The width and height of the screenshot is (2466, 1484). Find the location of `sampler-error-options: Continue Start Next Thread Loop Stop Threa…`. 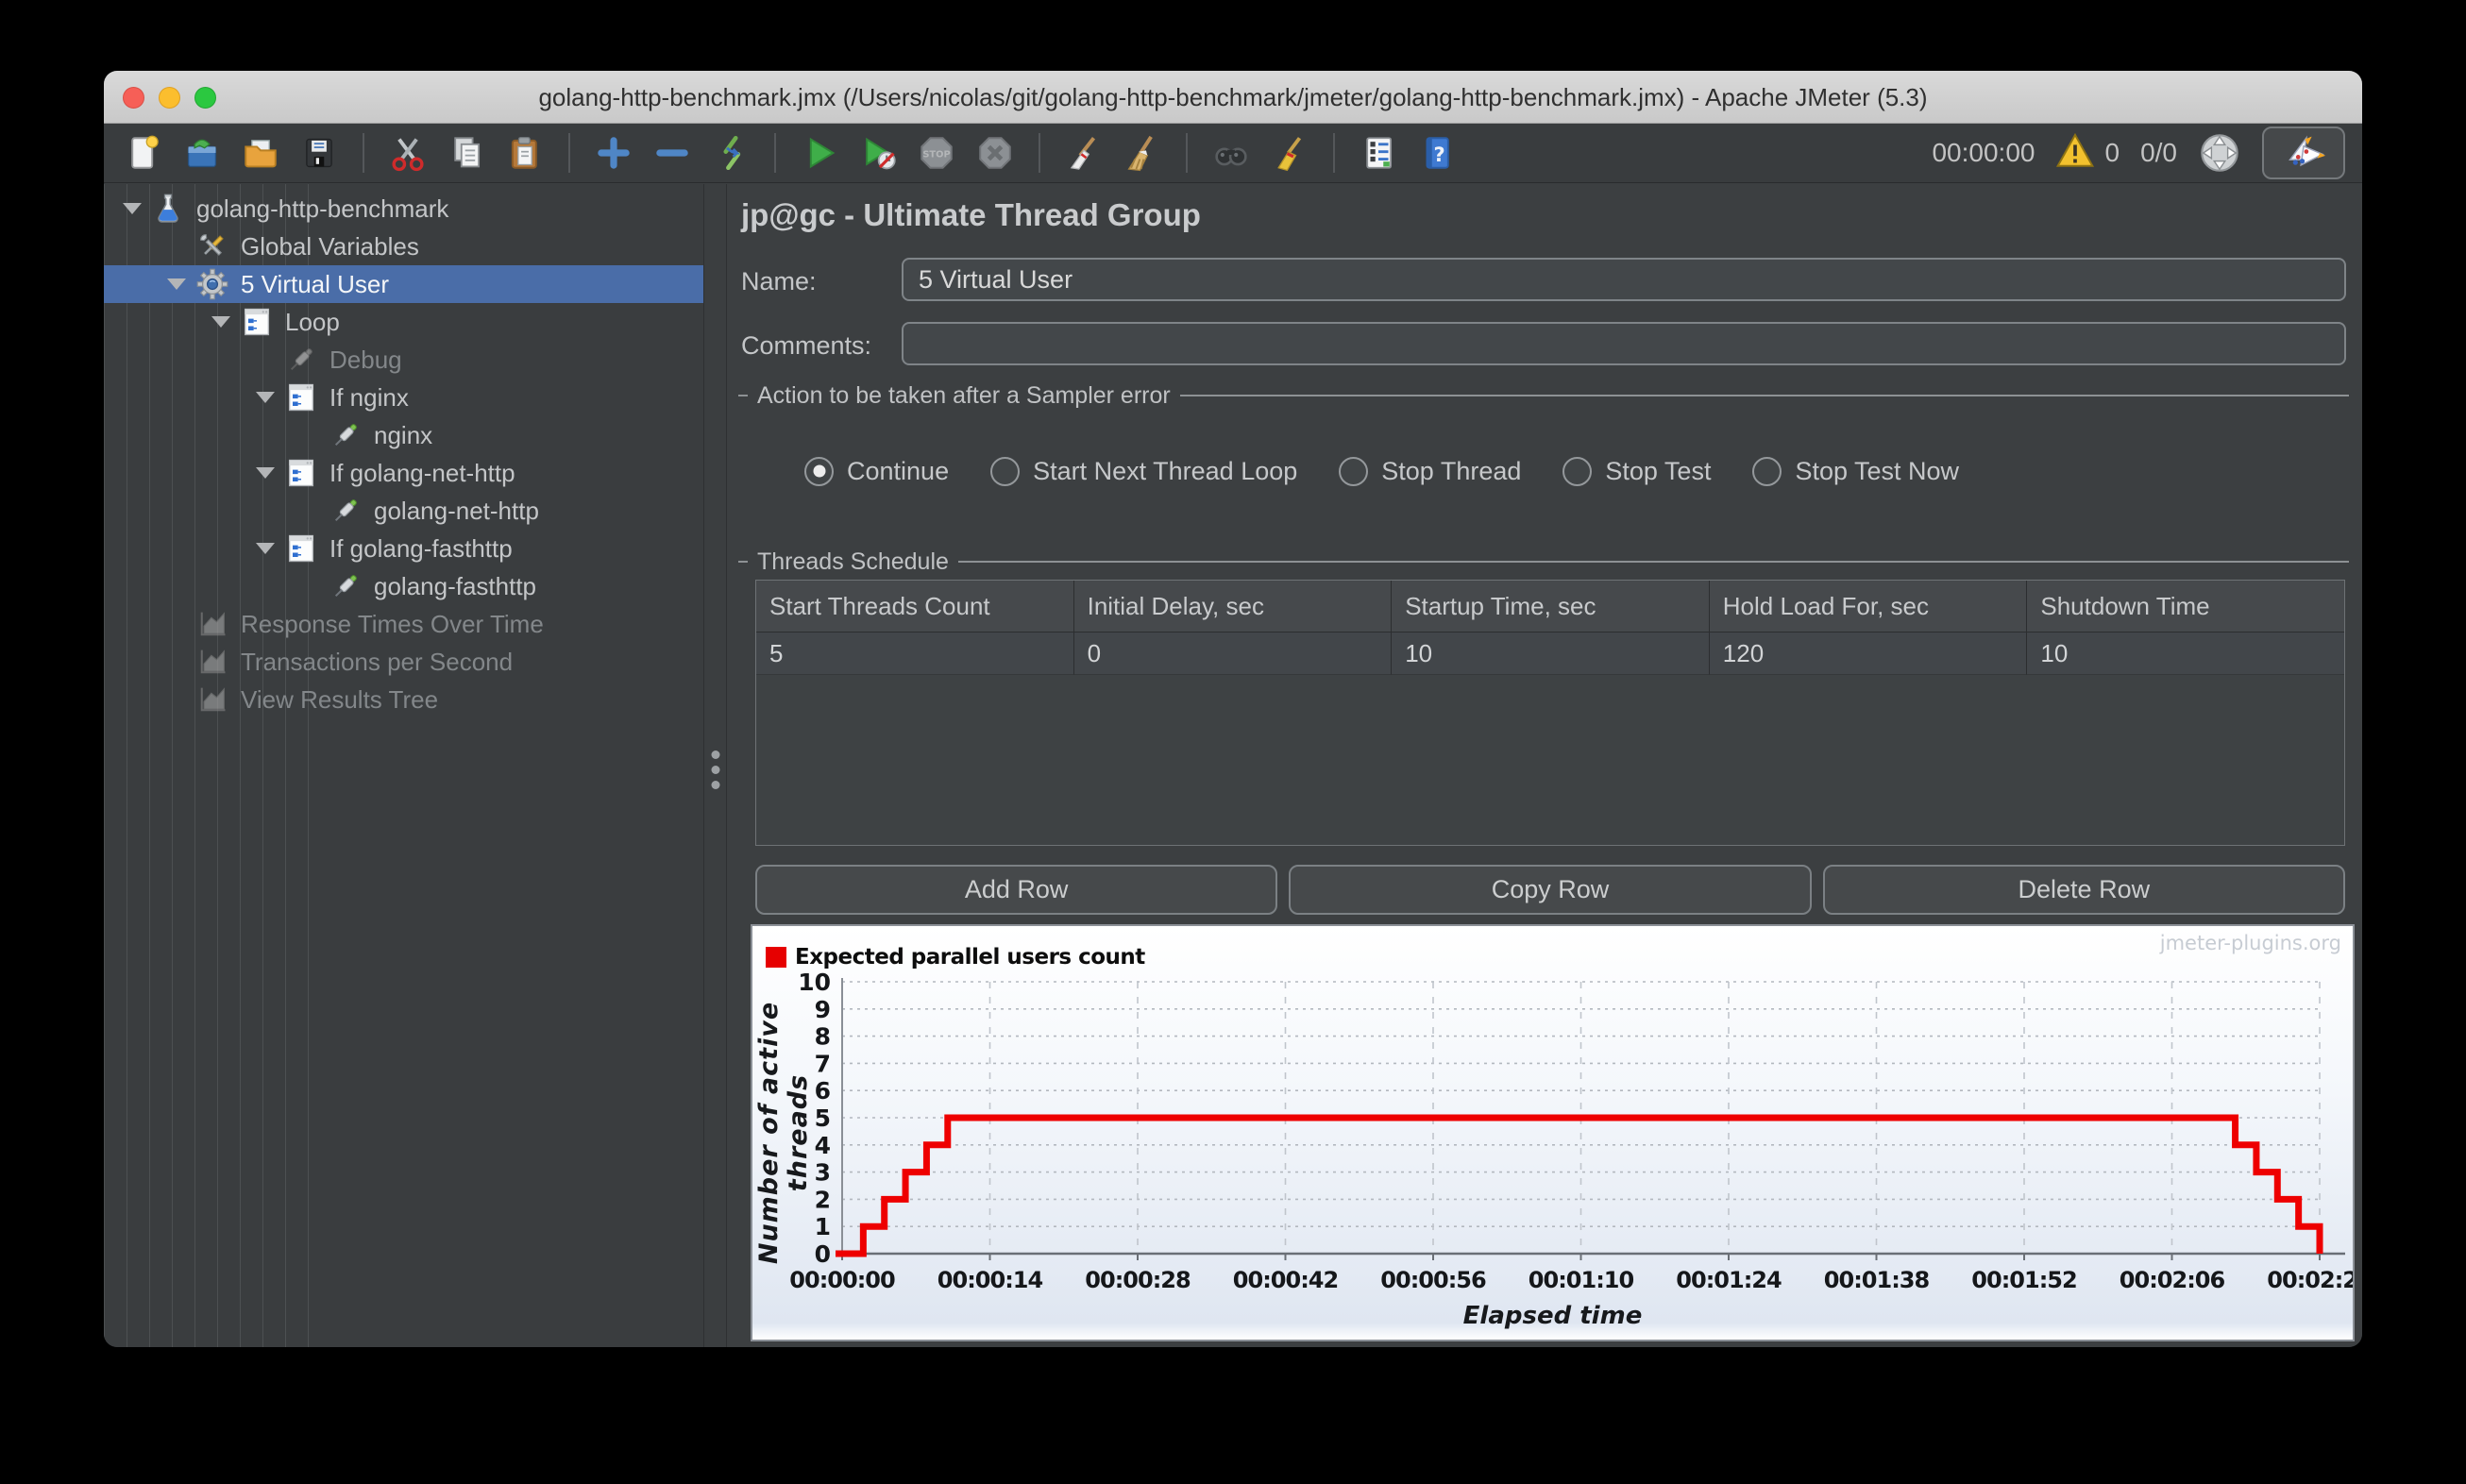

sampler-error-options: Continue Start Next Thread Loop Stop Threa… is located at coordinates (1381, 471).